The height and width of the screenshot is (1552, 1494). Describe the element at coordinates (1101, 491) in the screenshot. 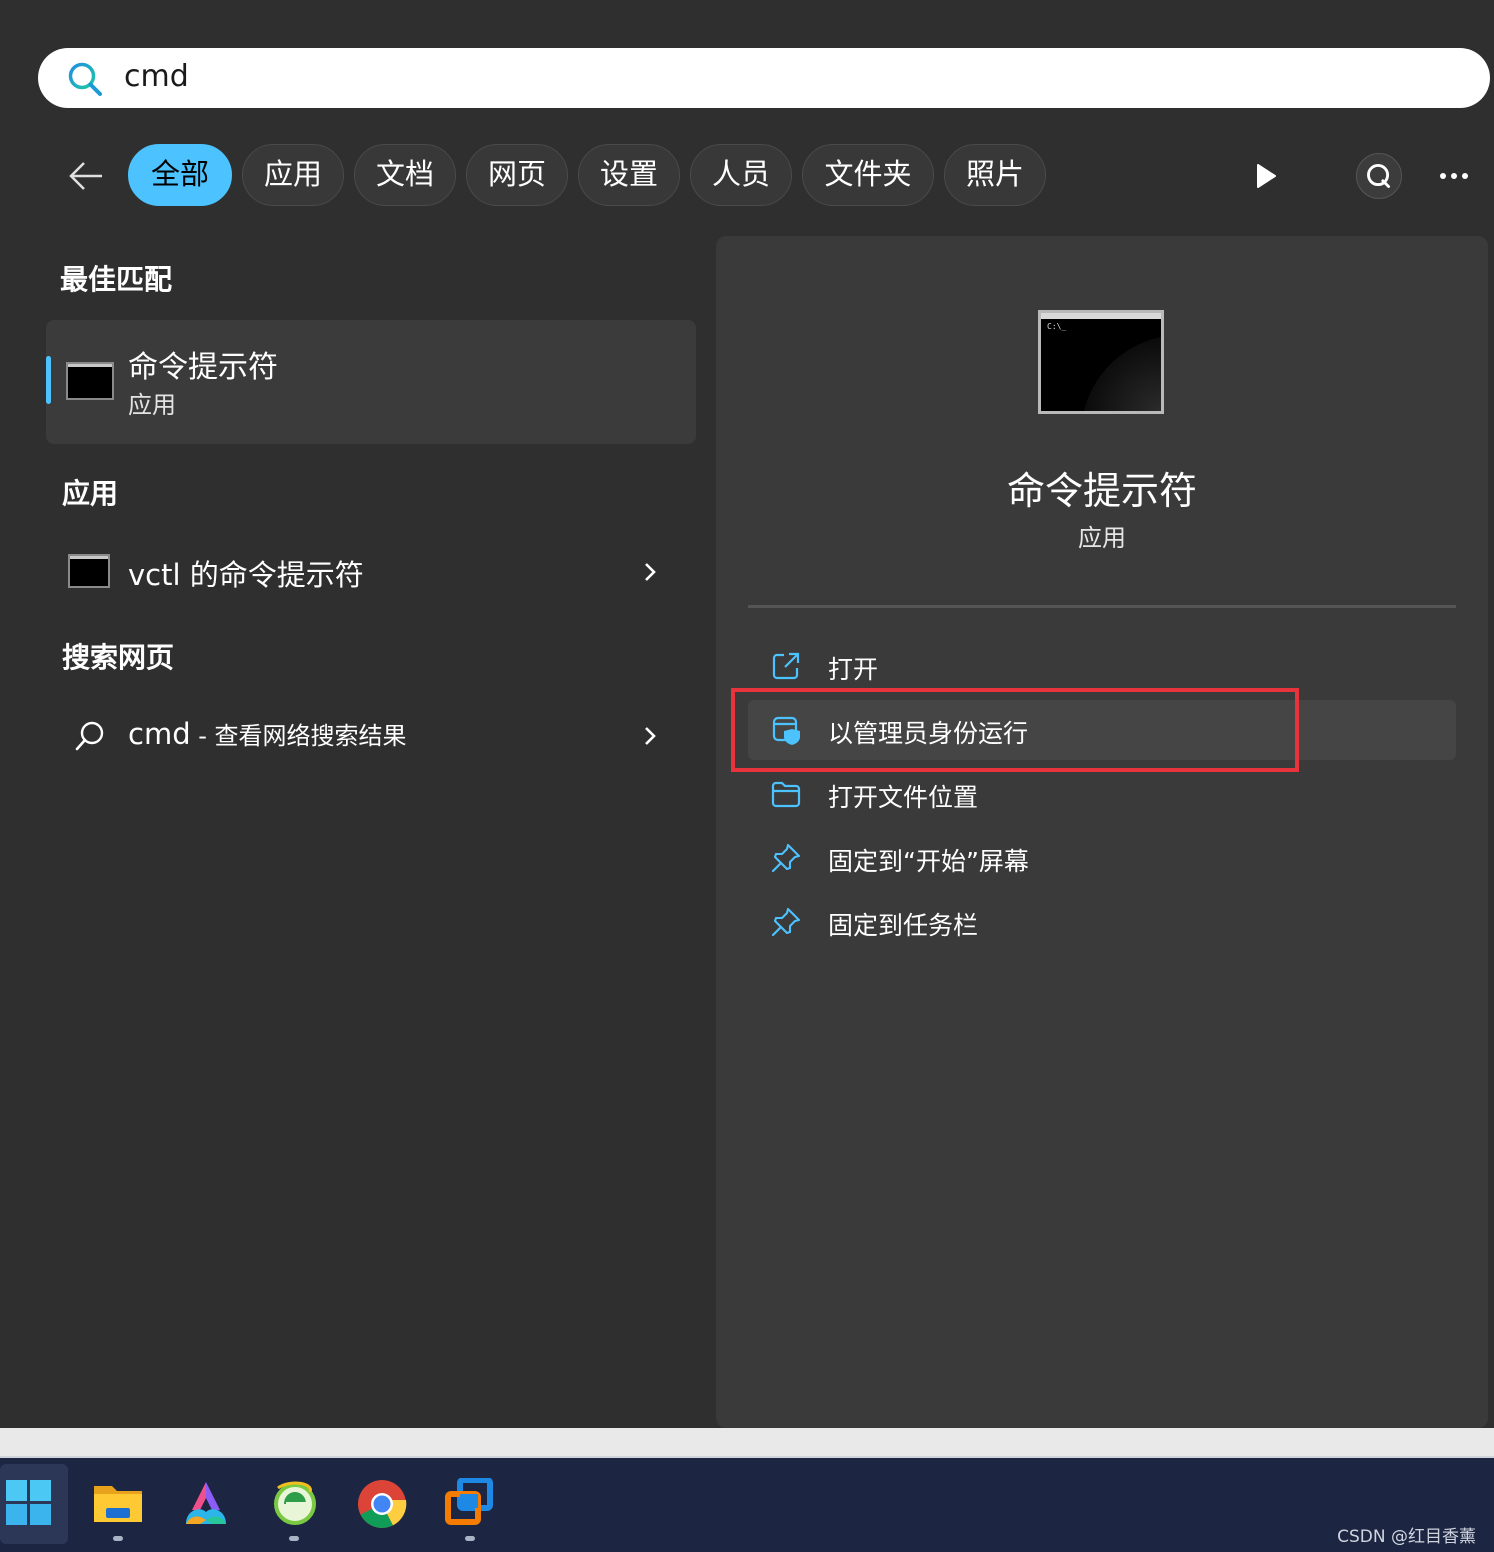

I see `detail-title: 命令提示符` at that location.